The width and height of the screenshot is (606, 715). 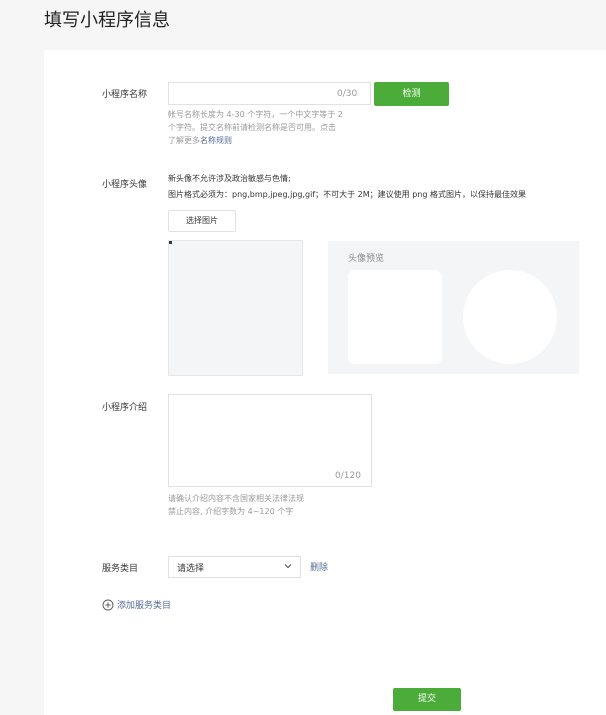 What do you see at coordinates (108, 604) in the screenshot?
I see `plus-circle-icon` at bounding box center [108, 604].